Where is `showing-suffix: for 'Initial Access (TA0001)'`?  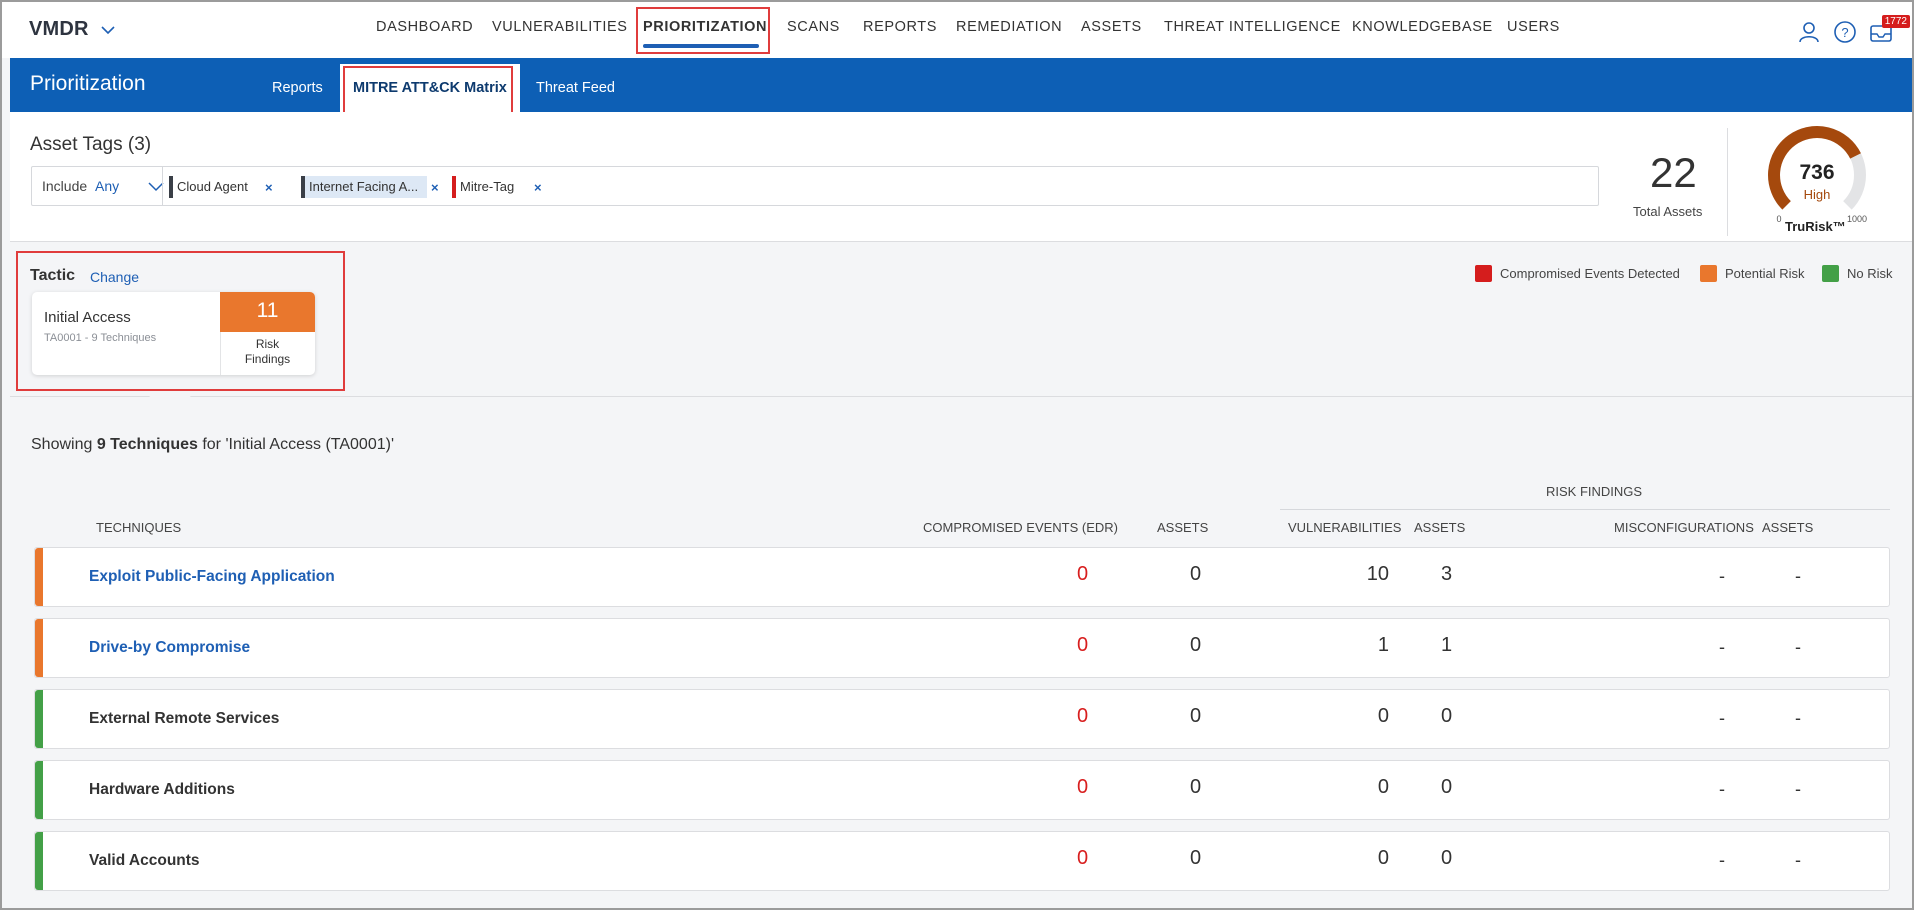
showing-suffix: for 'Initial Access (TA0001)' is located at coordinates (295, 444).